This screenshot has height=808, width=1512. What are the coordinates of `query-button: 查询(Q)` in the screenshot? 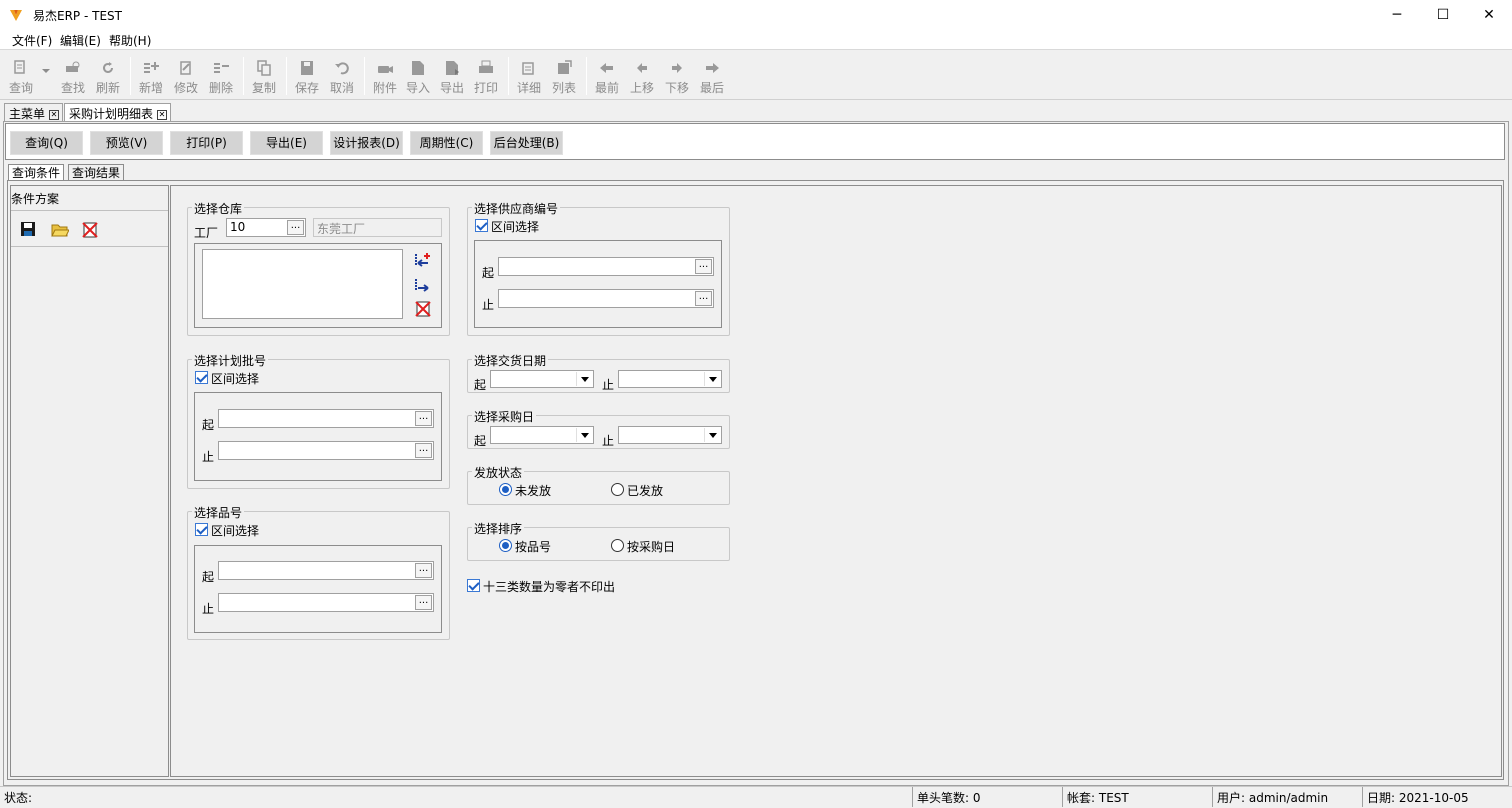 It's located at (46, 143).